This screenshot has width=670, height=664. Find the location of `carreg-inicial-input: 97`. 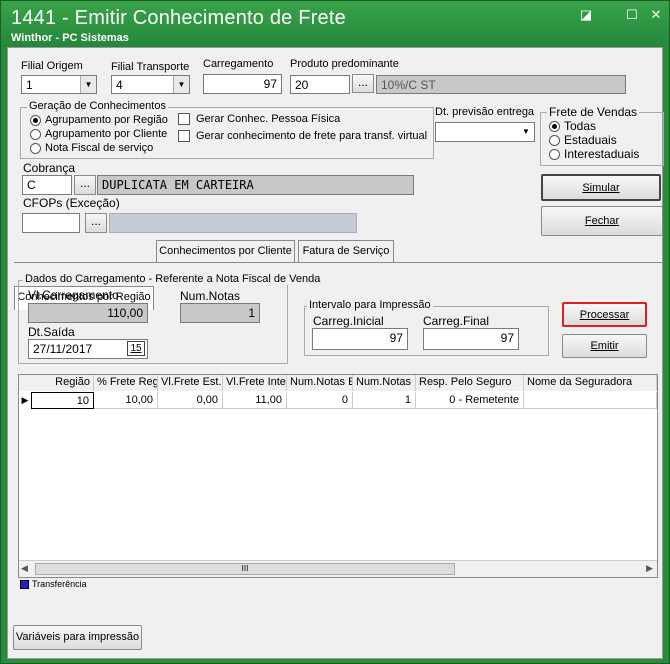

carreg-inicial-input: 97 is located at coordinates (360, 339).